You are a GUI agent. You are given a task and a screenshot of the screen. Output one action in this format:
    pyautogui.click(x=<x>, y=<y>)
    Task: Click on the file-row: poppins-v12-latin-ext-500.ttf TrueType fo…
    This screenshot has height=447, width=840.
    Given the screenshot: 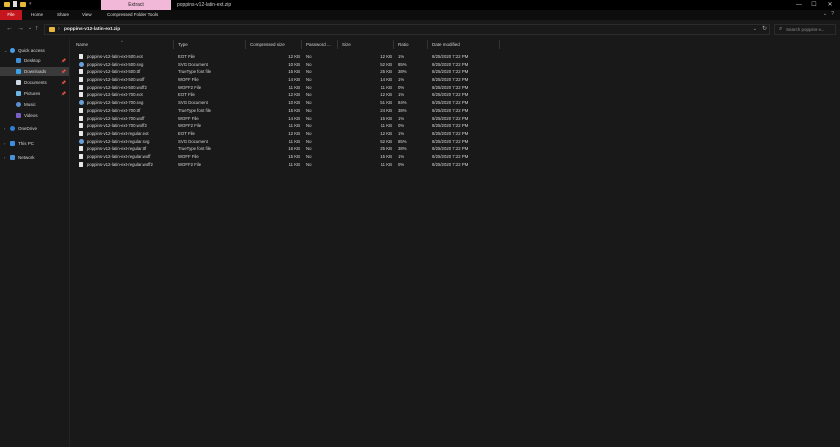 What is the action you would take?
    pyautogui.click(x=456, y=72)
    